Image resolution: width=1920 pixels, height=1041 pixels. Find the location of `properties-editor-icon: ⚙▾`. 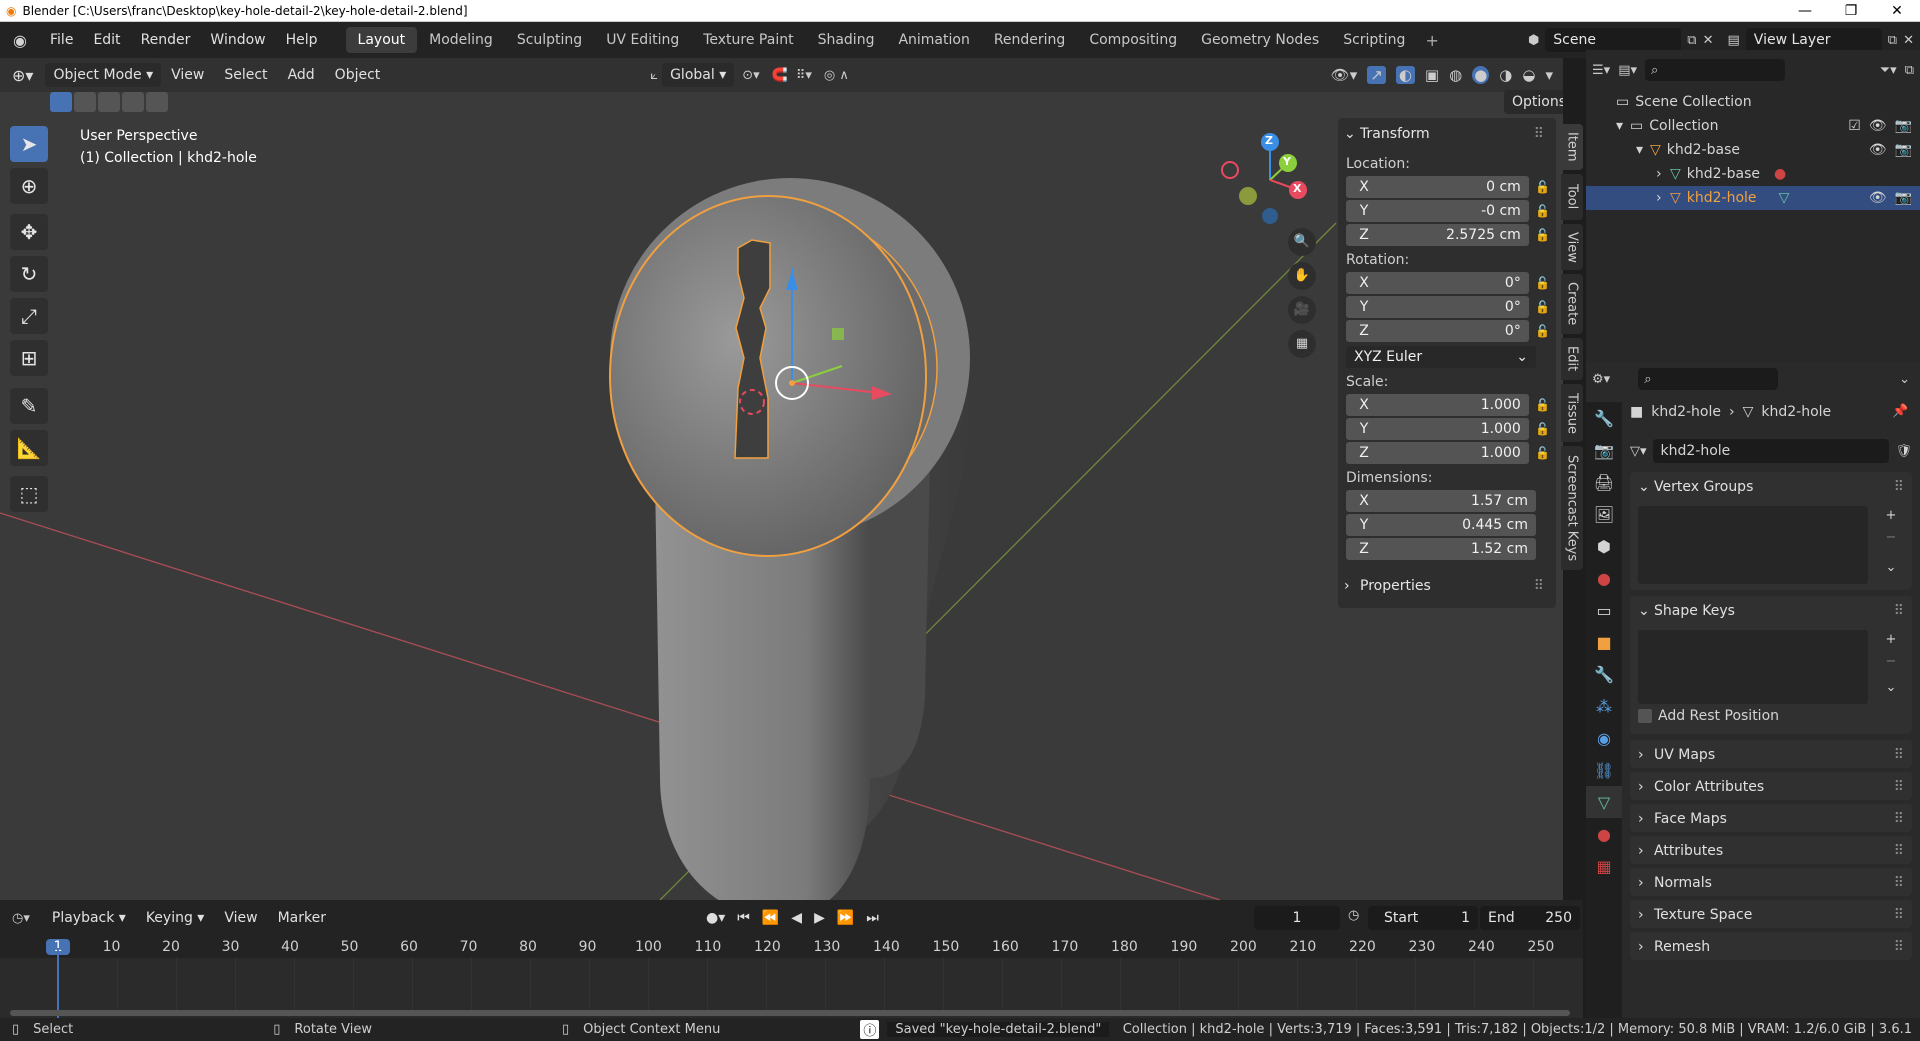

properties-editor-icon: ⚙▾ is located at coordinates (1601, 379).